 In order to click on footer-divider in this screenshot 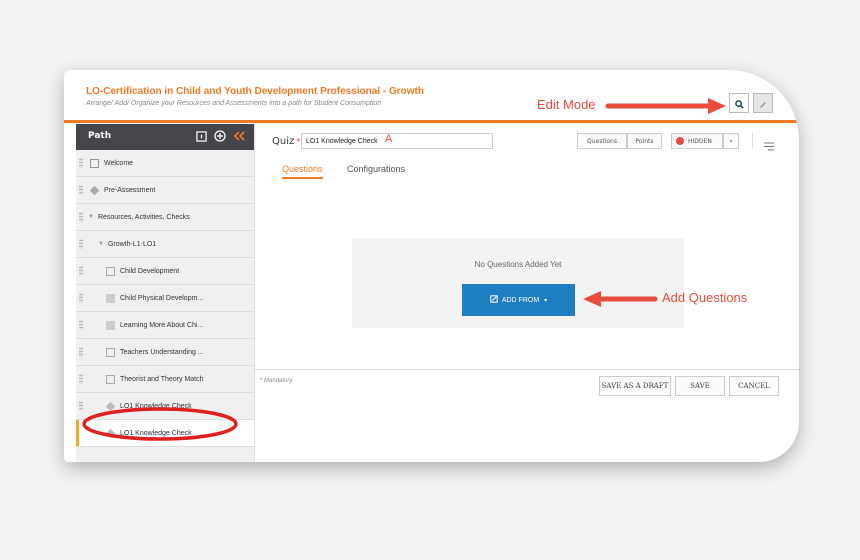, I will do `click(526, 369)`.